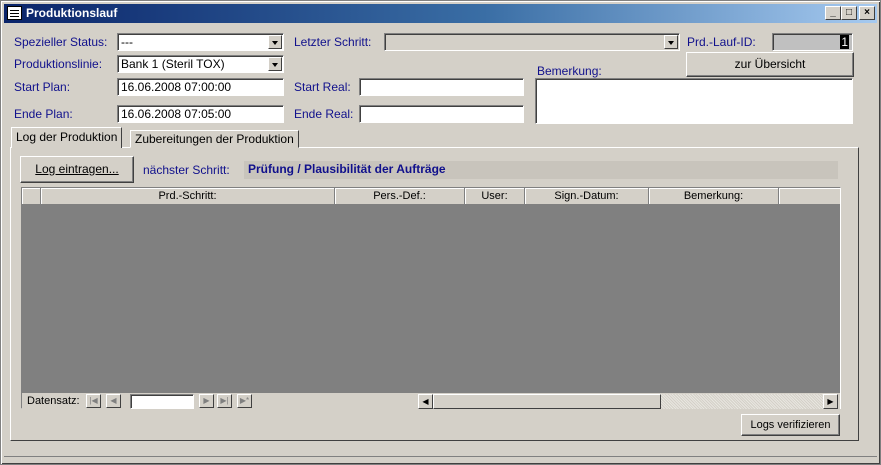  I want to click on letzter-schritt-combo, so click(532, 42).